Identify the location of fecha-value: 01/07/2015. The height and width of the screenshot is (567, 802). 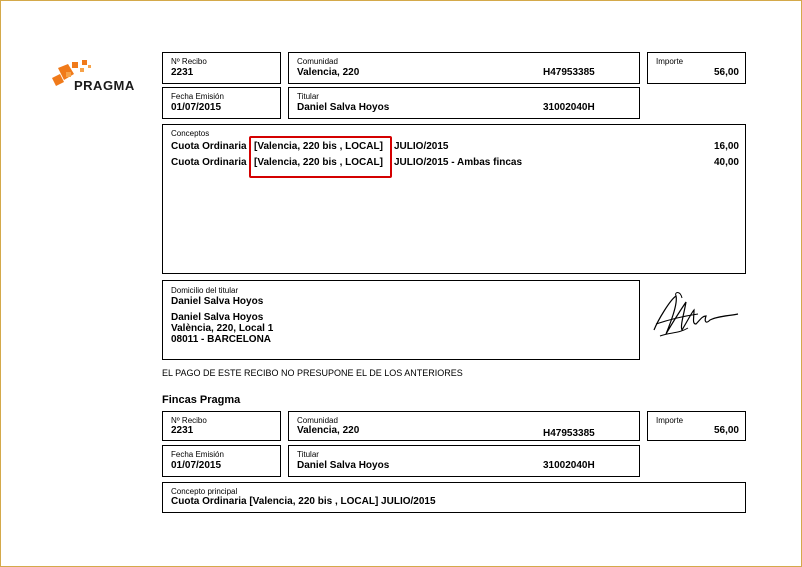
(196, 107).